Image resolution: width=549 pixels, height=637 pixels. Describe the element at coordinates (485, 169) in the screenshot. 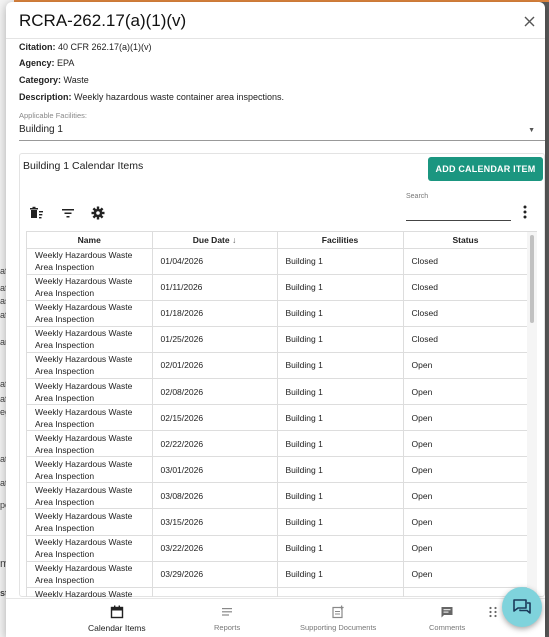

I see `add-calendar-item-button: ADD CALENDAR ITEM` at that location.